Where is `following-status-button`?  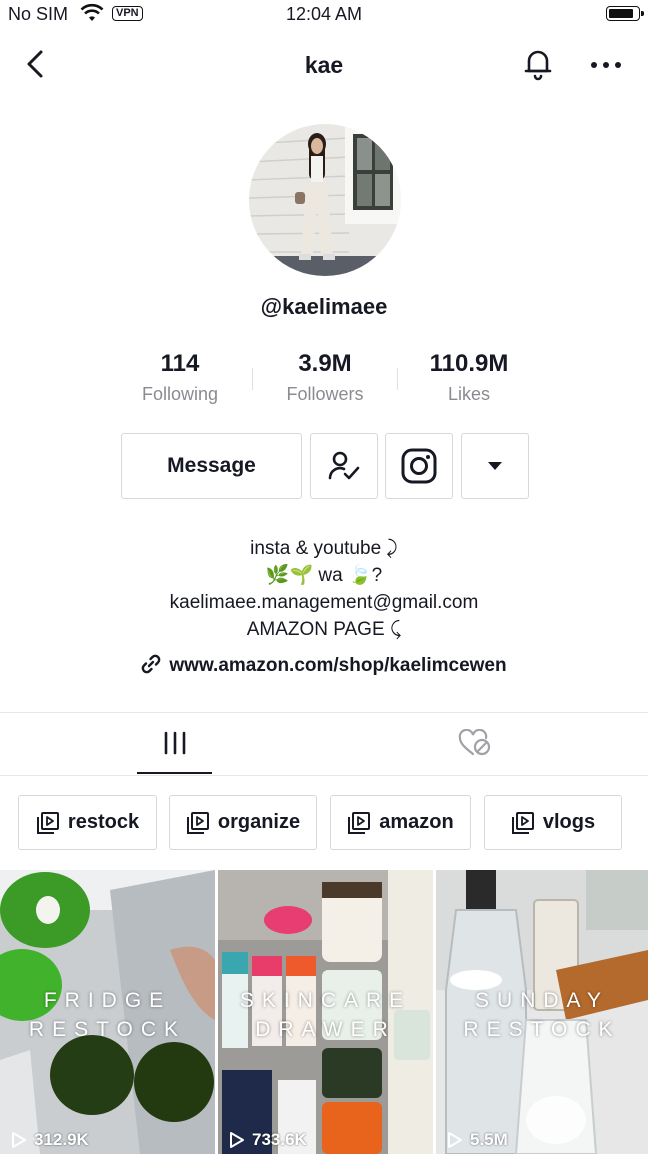
following-status-button is located at coordinates (344, 466).